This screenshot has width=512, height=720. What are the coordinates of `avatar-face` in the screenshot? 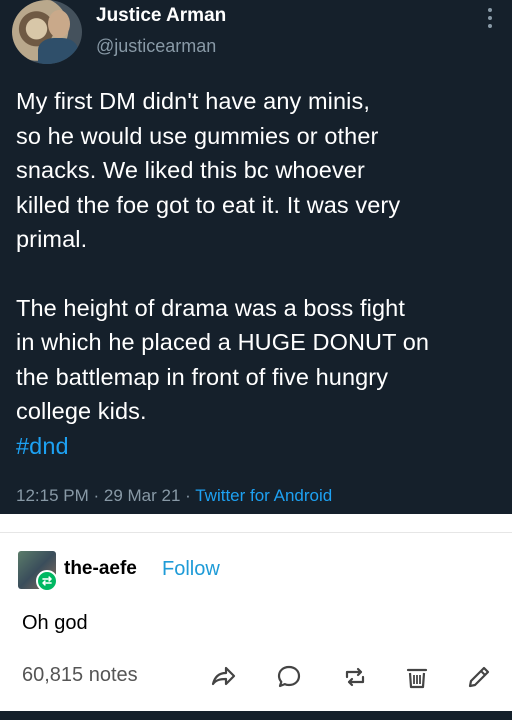 It's located at (59, 24).